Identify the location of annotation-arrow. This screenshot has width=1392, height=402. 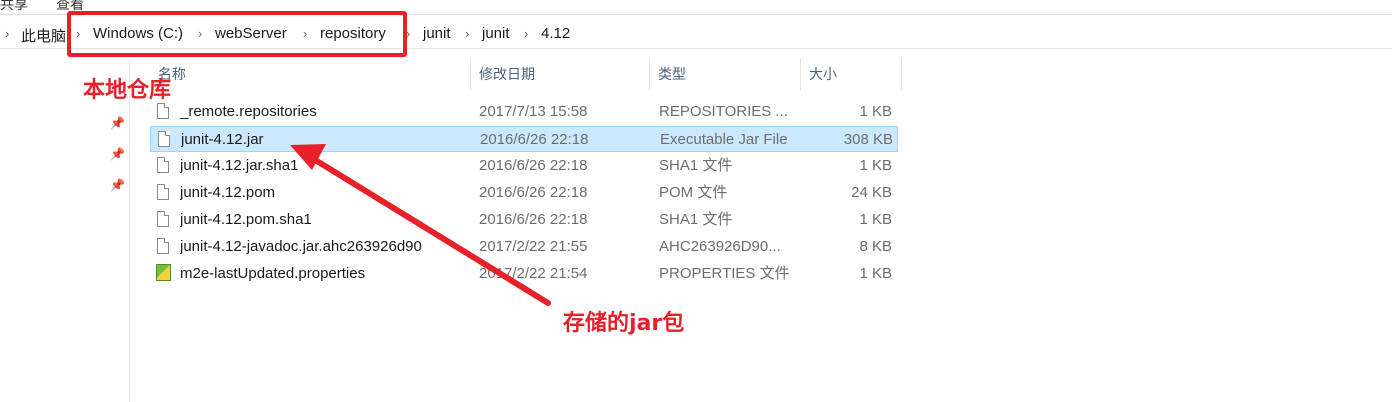
(420, 225).